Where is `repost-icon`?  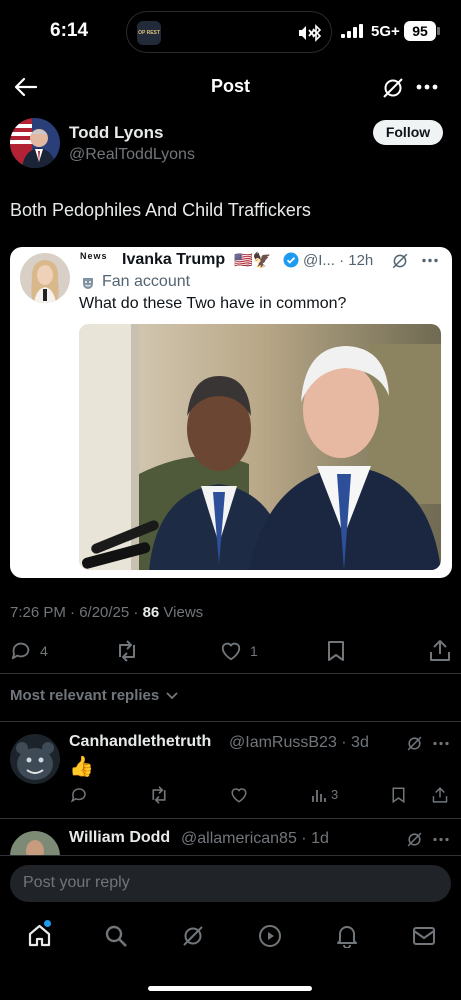
repost-icon is located at coordinates (127, 651).